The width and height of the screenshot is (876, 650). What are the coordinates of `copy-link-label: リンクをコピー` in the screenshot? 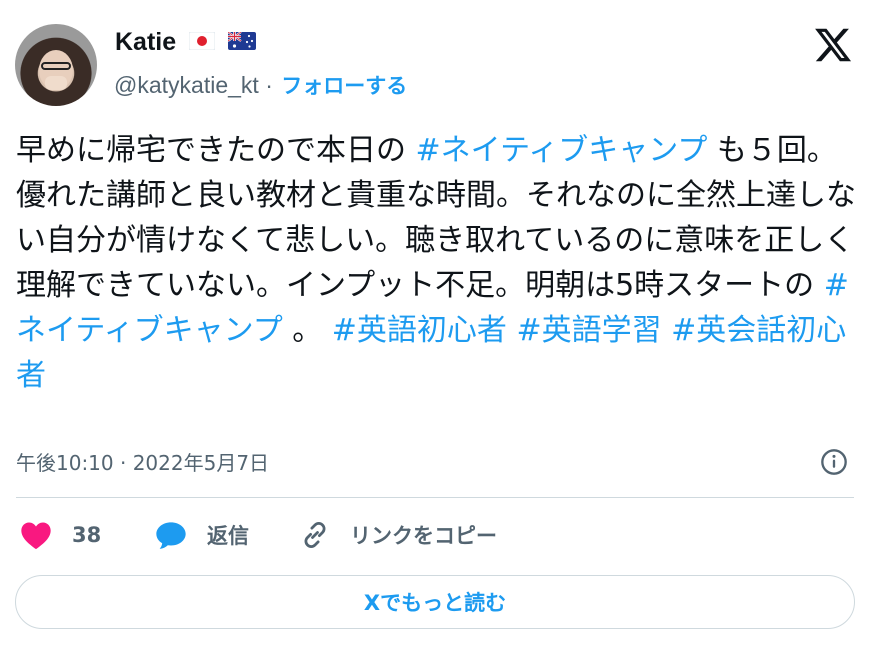 It's located at (423, 536).